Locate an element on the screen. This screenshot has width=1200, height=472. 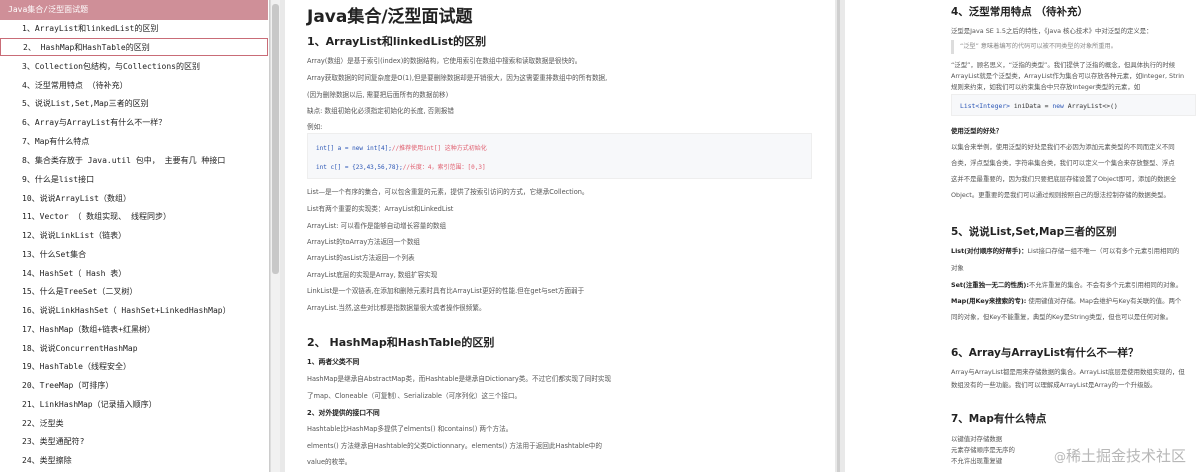
paragraph-text: 不允许重复的集合。不会有多个元素引用相同的对象。 is located at coordinates (1105, 285).